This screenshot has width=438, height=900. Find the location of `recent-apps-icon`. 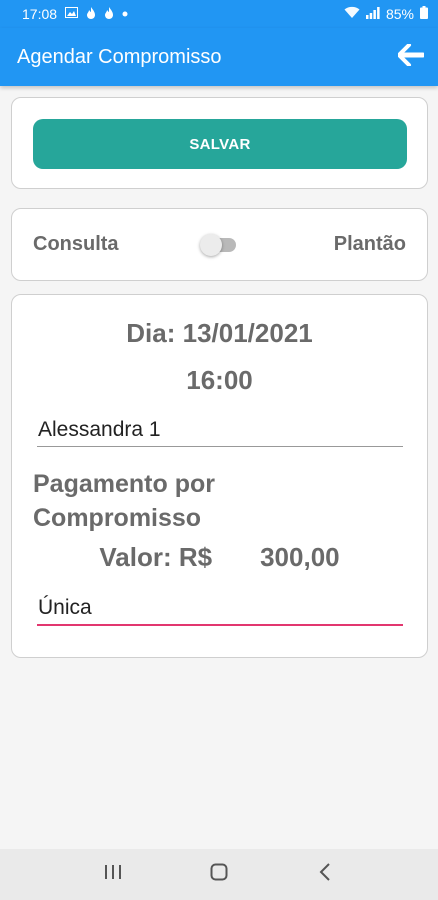

recent-apps-icon is located at coordinates (113, 874).